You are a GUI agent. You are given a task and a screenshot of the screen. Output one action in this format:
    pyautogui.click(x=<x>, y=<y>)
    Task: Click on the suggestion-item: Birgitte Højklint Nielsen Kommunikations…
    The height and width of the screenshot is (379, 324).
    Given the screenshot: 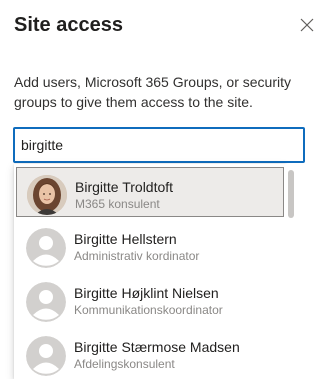 What is the action you would take?
    pyautogui.click(x=150, y=299)
    